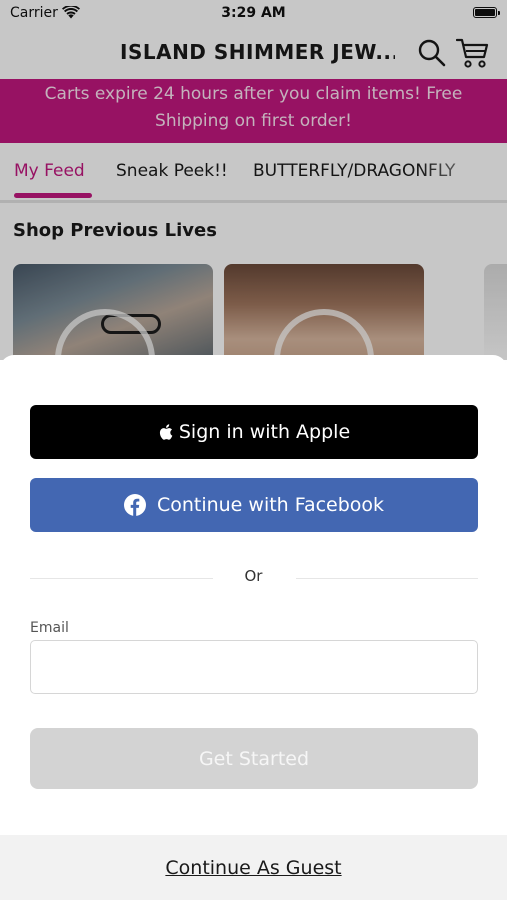  What do you see at coordinates (166, 432) in the screenshot?
I see `apple-icon` at bounding box center [166, 432].